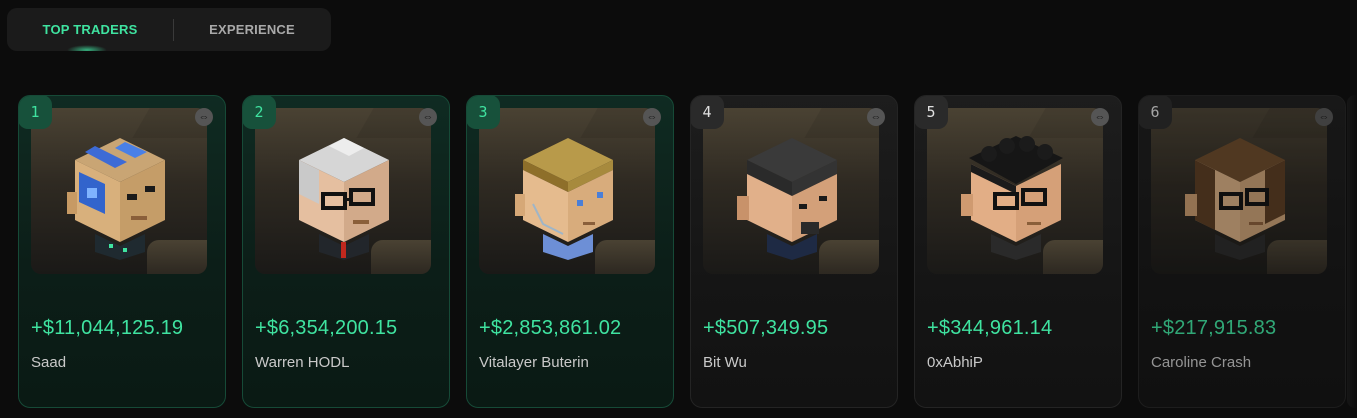 The height and width of the screenshot is (418, 1357). What do you see at coordinates (550, 328) in the screenshot?
I see `trader-pnl: +$2,853,861.02` at bounding box center [550, 328].